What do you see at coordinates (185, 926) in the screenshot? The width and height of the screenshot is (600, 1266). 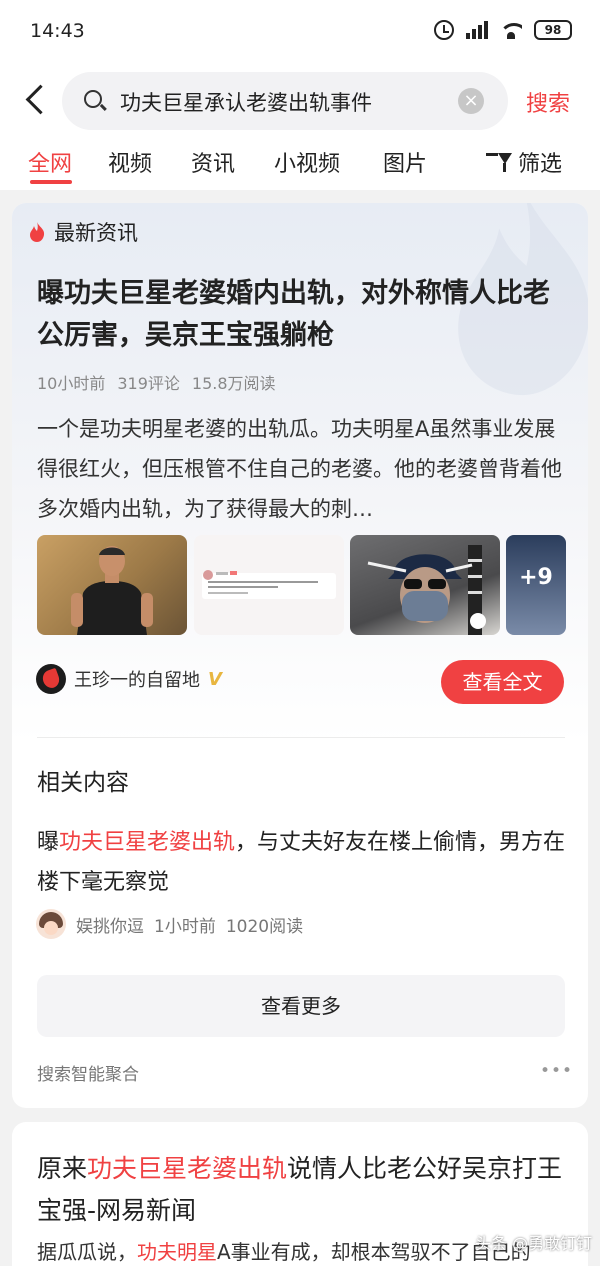 I see `related-time: 1小时前` at bounding box center [185, 926].